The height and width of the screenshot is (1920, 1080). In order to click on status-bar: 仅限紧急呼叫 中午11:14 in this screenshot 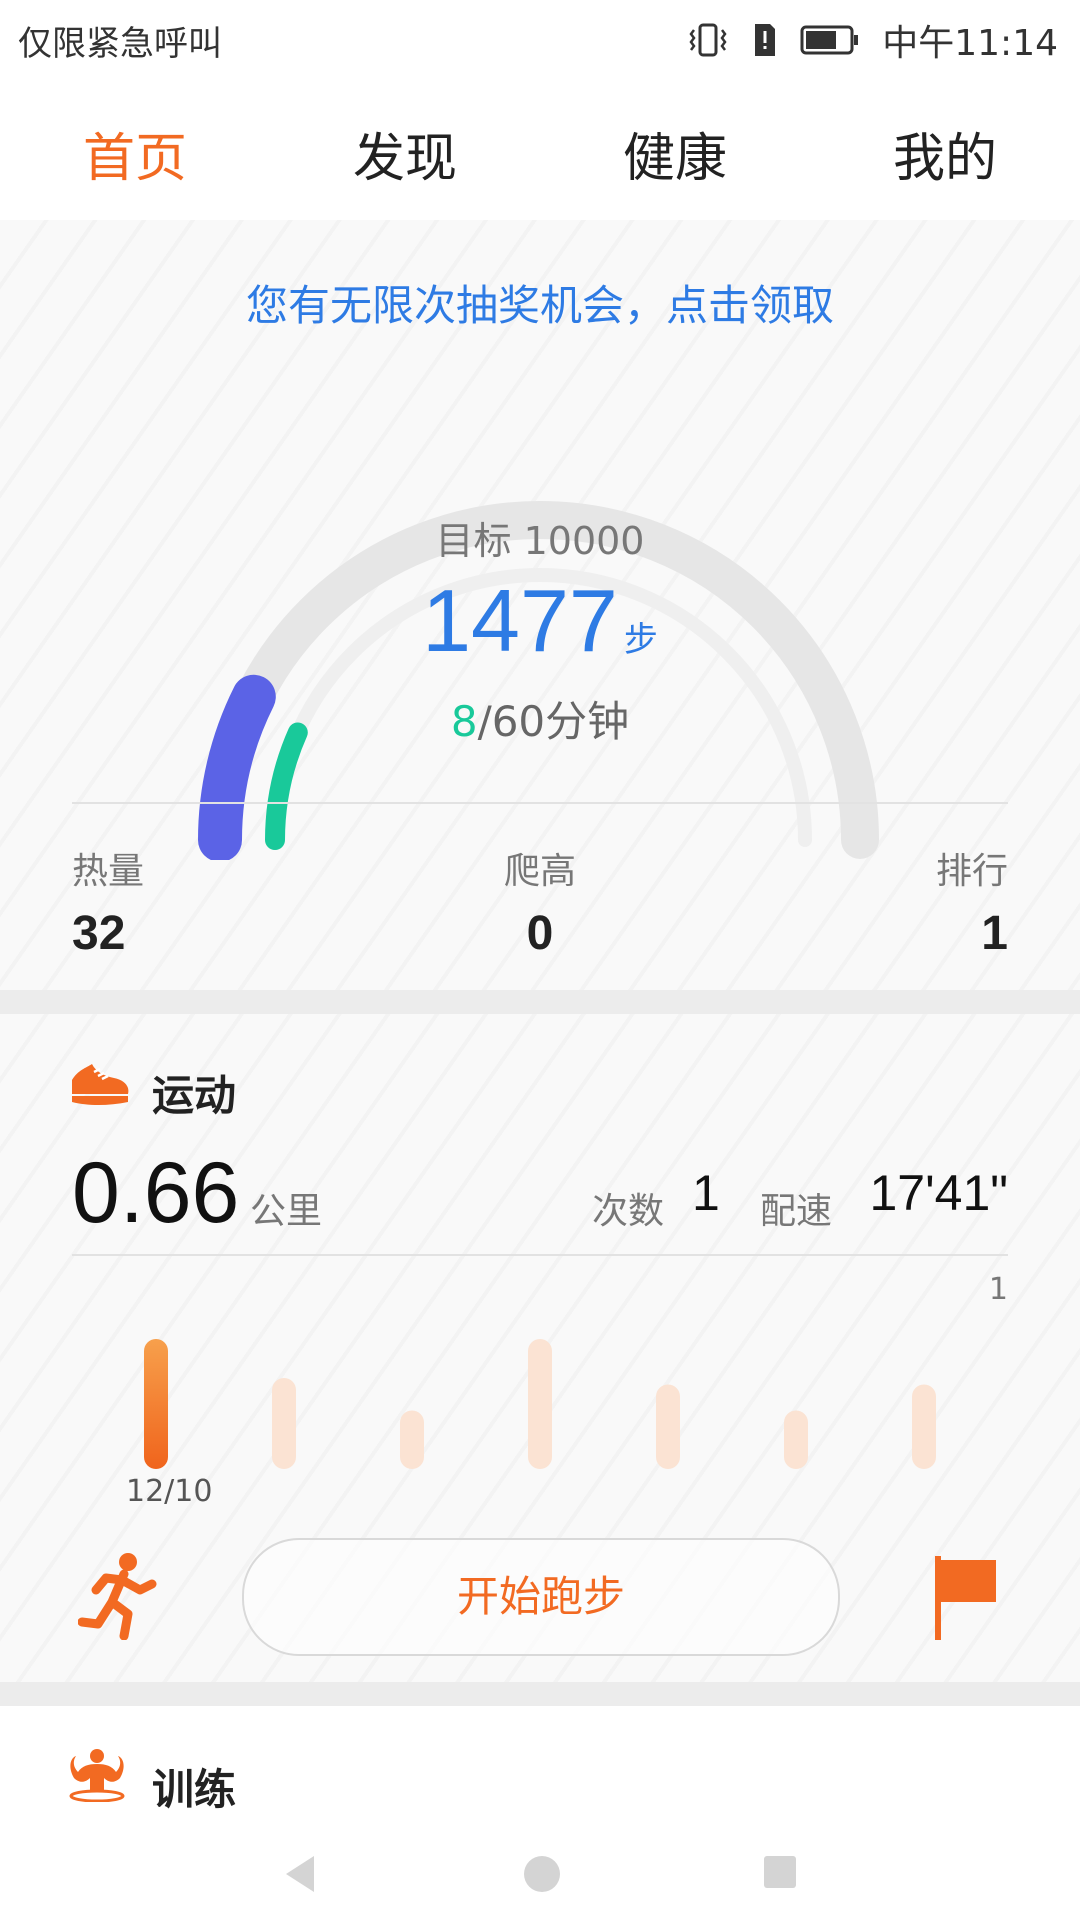, I will do `click(540, 38)`.